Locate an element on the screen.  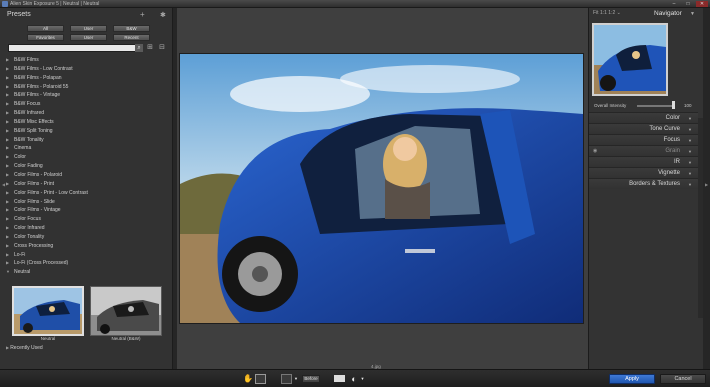
minimize-button: – is located at coordinates (674, 4).